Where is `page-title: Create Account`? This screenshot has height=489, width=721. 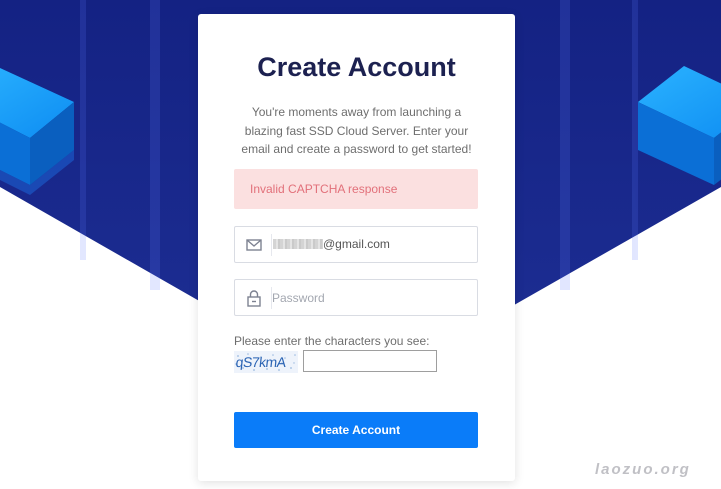
page-title: Create Account is located at coordinates (356, 67).